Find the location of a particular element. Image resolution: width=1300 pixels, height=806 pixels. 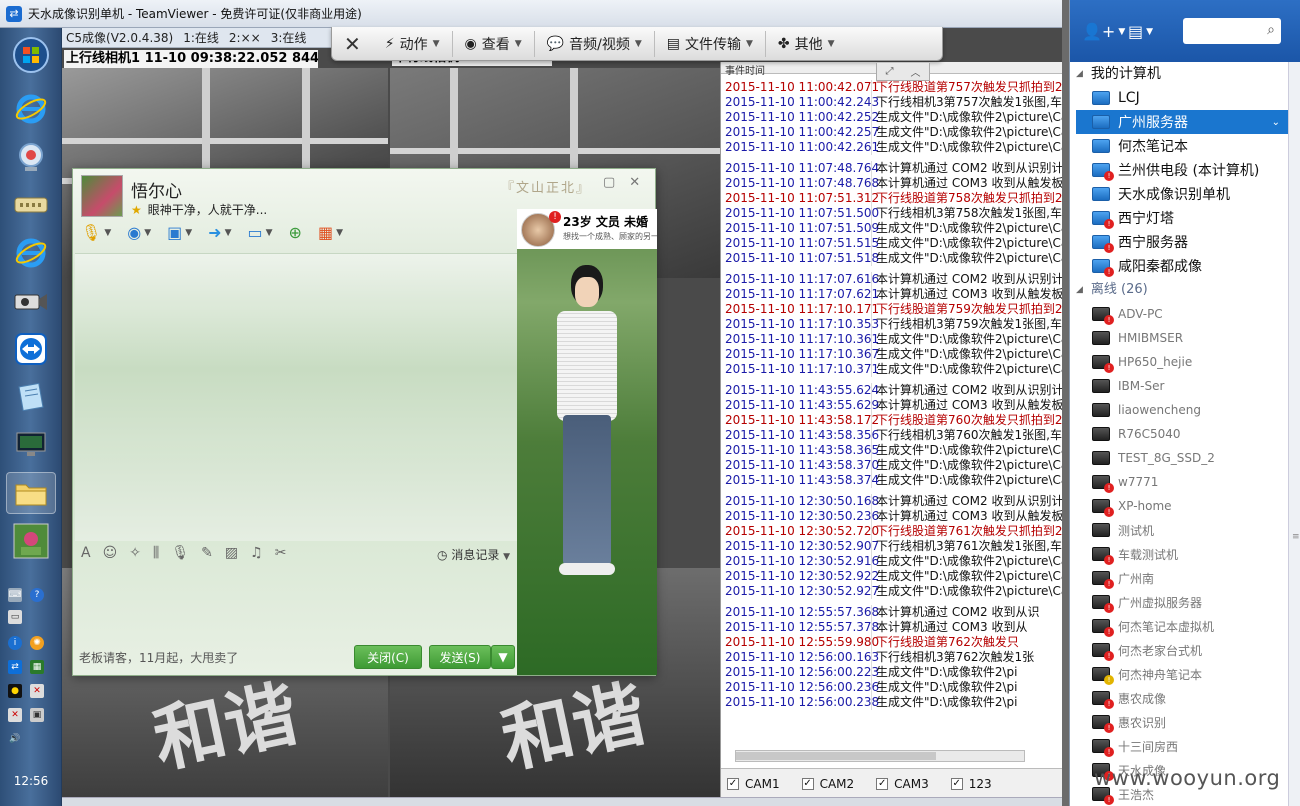

camera-checkbox: ✓ 123 is located at coordinates (971, 784).